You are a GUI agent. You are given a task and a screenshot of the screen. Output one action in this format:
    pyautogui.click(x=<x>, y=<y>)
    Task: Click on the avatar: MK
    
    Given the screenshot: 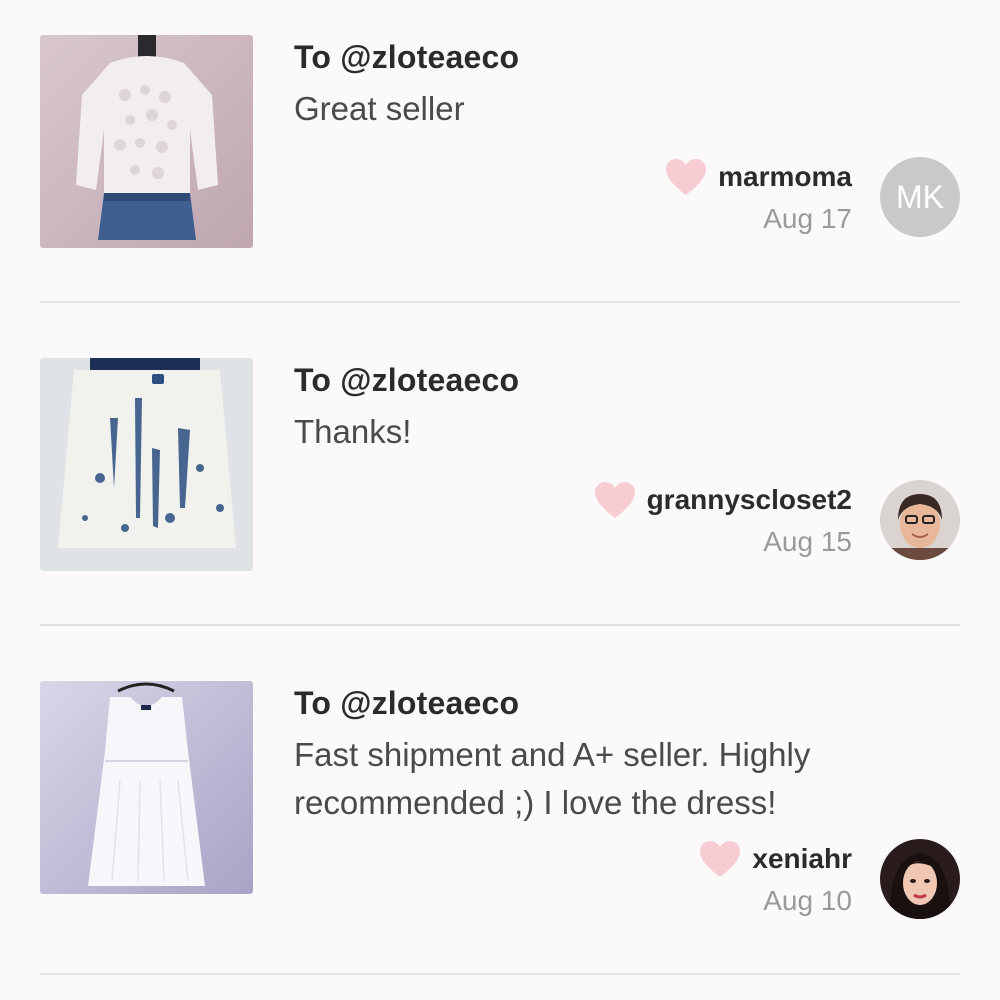 What is the action you would take?
    pyautogui.click(x=920, y=197)
    